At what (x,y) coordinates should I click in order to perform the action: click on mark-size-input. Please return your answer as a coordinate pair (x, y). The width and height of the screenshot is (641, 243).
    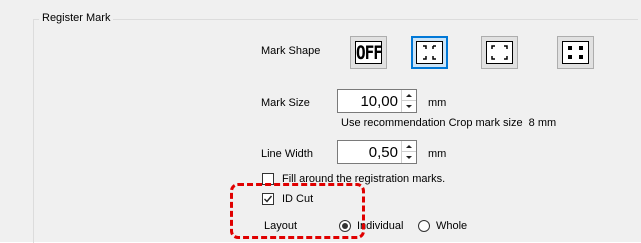
    Looking at the image, I should click on (369, 101).